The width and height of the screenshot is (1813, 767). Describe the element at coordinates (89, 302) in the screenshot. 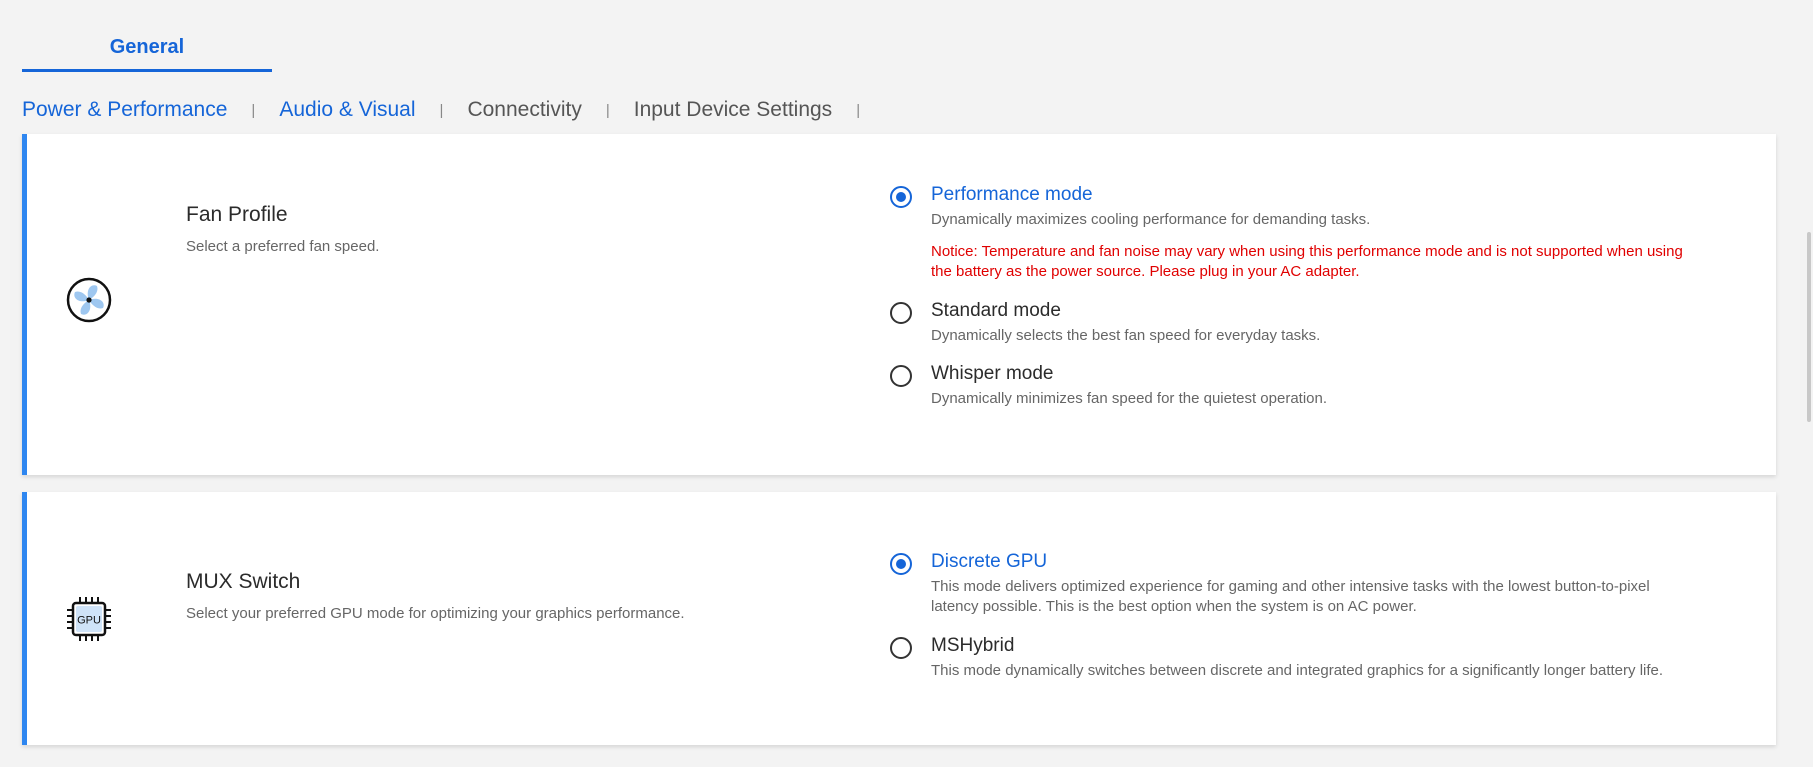

I see `fan-icon` at that location.